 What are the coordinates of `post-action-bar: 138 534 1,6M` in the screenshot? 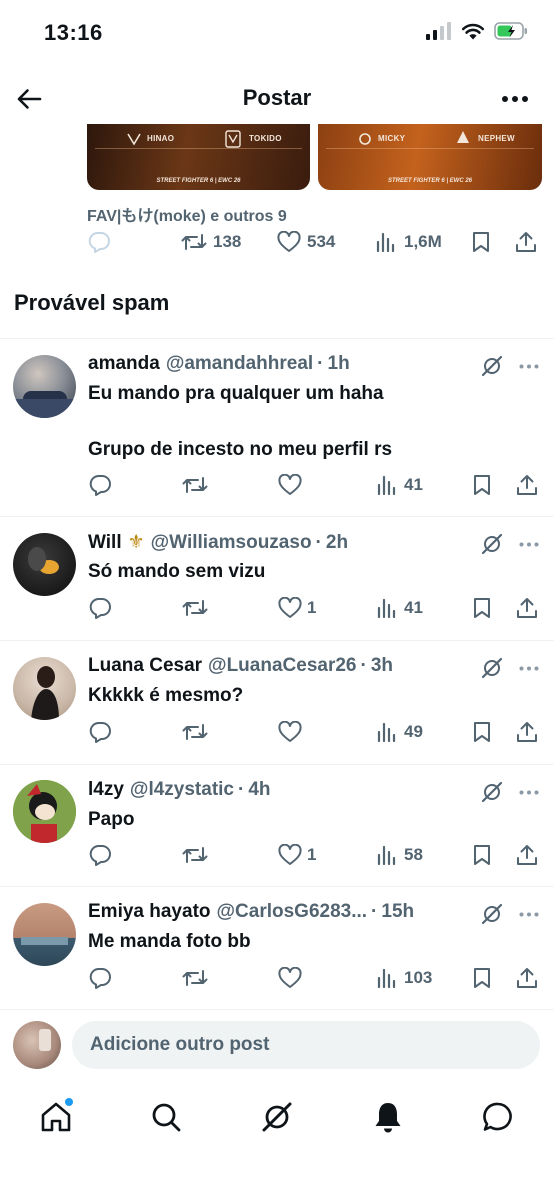 It's located at (314, 242).